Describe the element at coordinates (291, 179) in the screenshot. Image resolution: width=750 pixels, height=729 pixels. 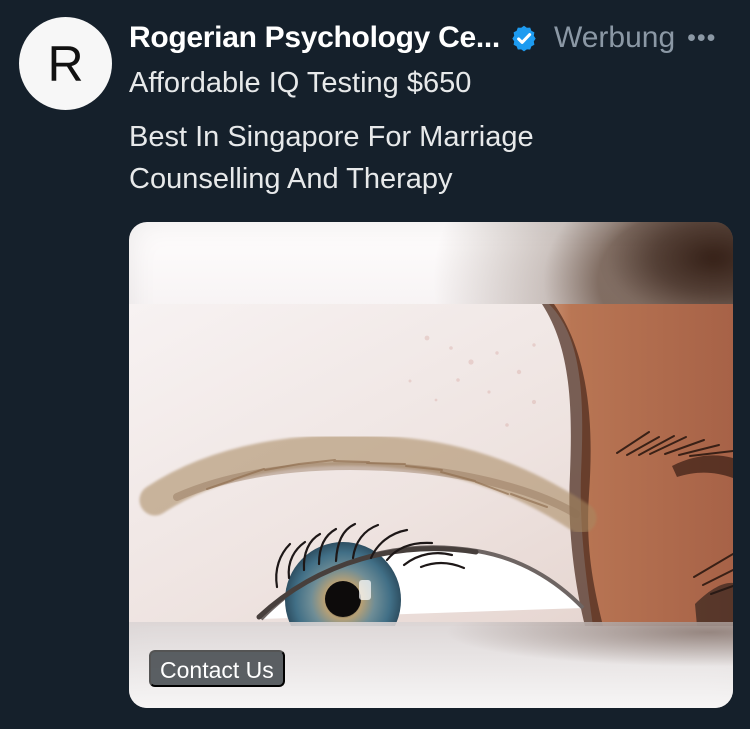
I see `ad-description-line-2: Counselling And Therapy` at that location.